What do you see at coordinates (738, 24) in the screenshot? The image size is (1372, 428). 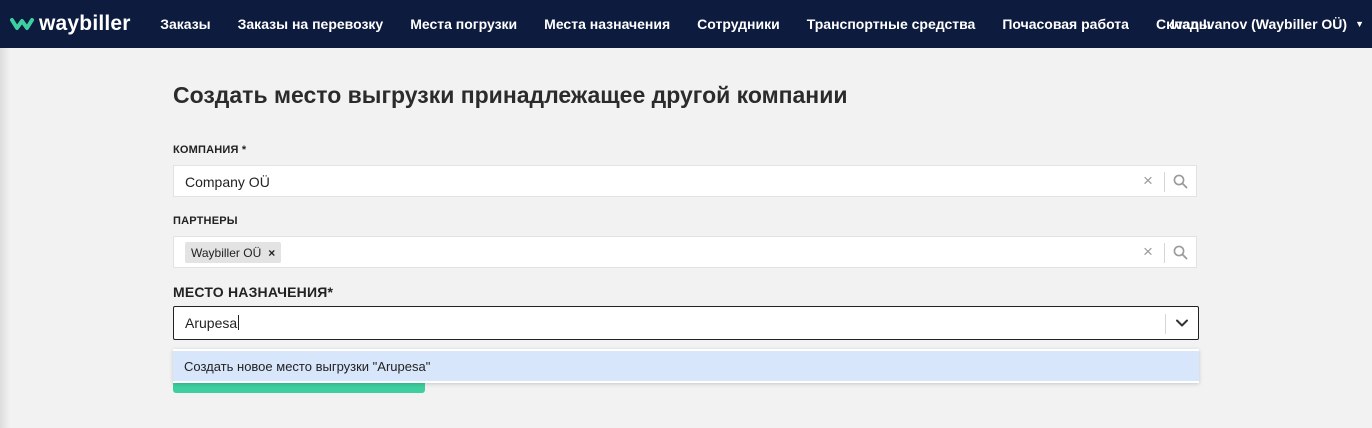 I see `nav-item-employees: Сотрудники` at bounding box center [738, 24].